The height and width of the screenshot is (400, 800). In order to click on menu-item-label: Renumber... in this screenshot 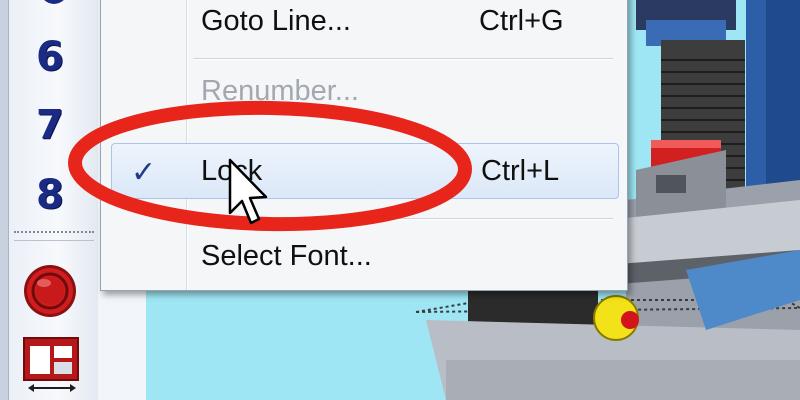, I will do `click(280, 91)`.